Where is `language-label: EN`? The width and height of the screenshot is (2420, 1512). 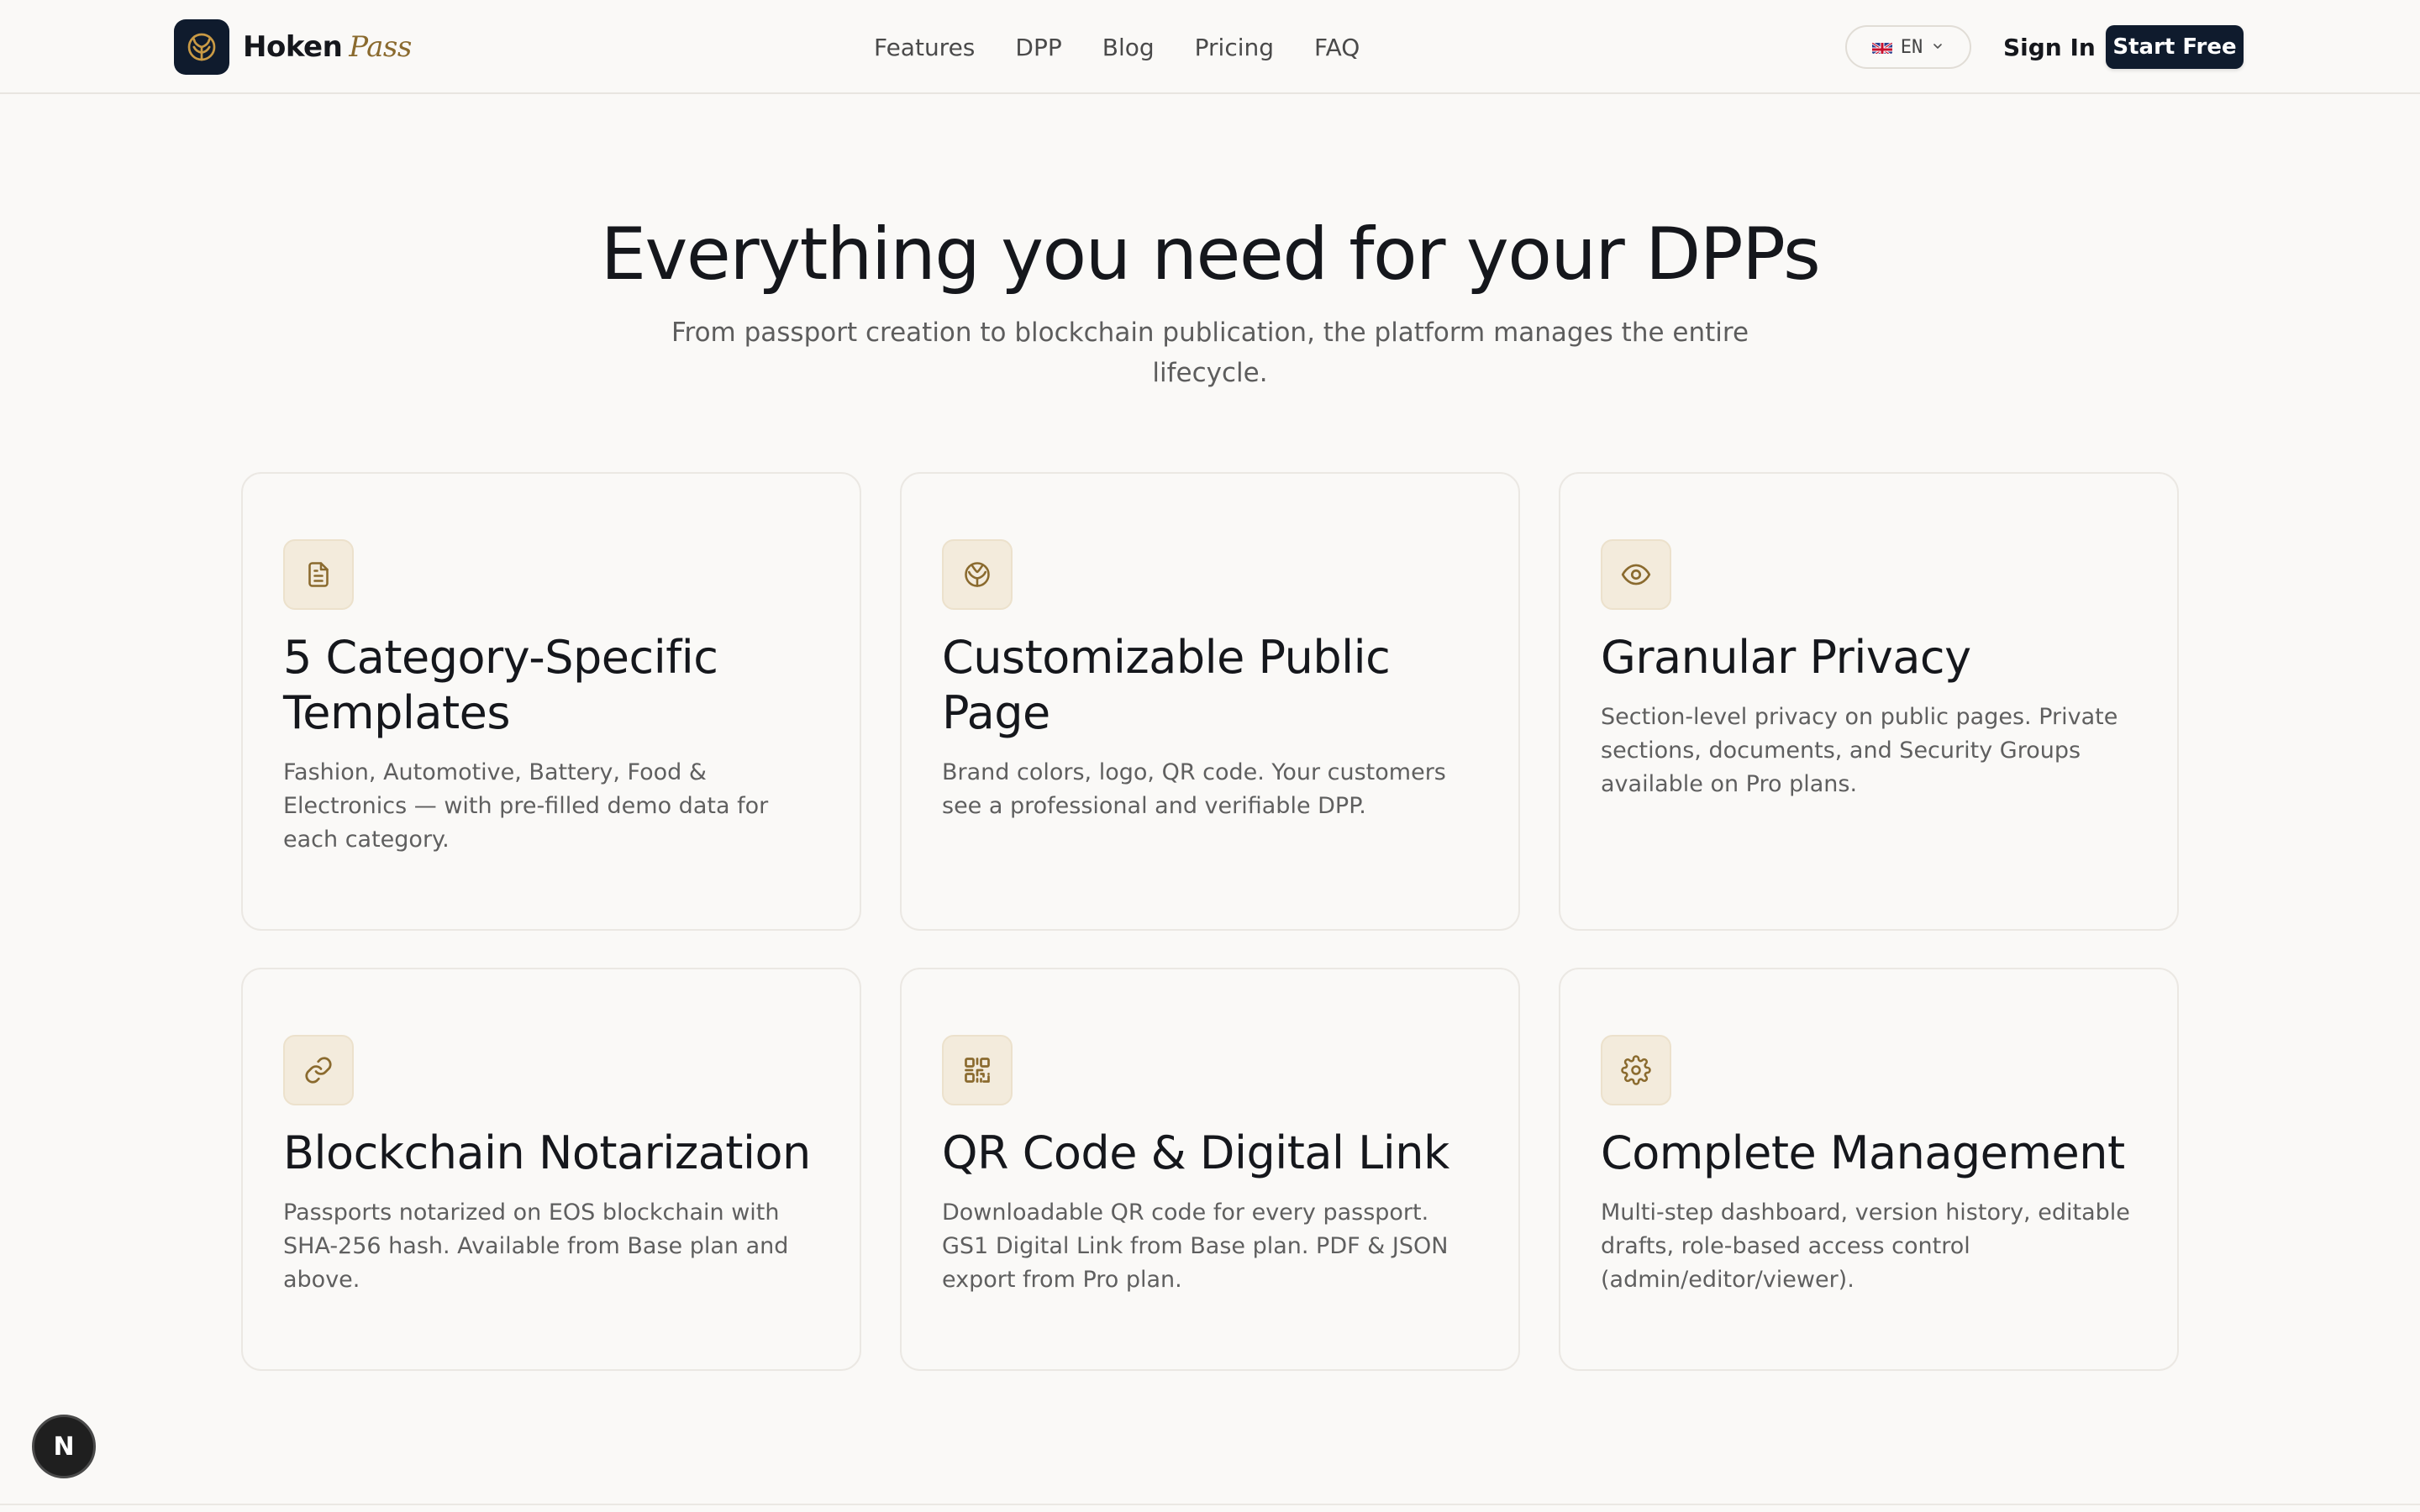
language-label: EN is located at coordinates (1912, 47).